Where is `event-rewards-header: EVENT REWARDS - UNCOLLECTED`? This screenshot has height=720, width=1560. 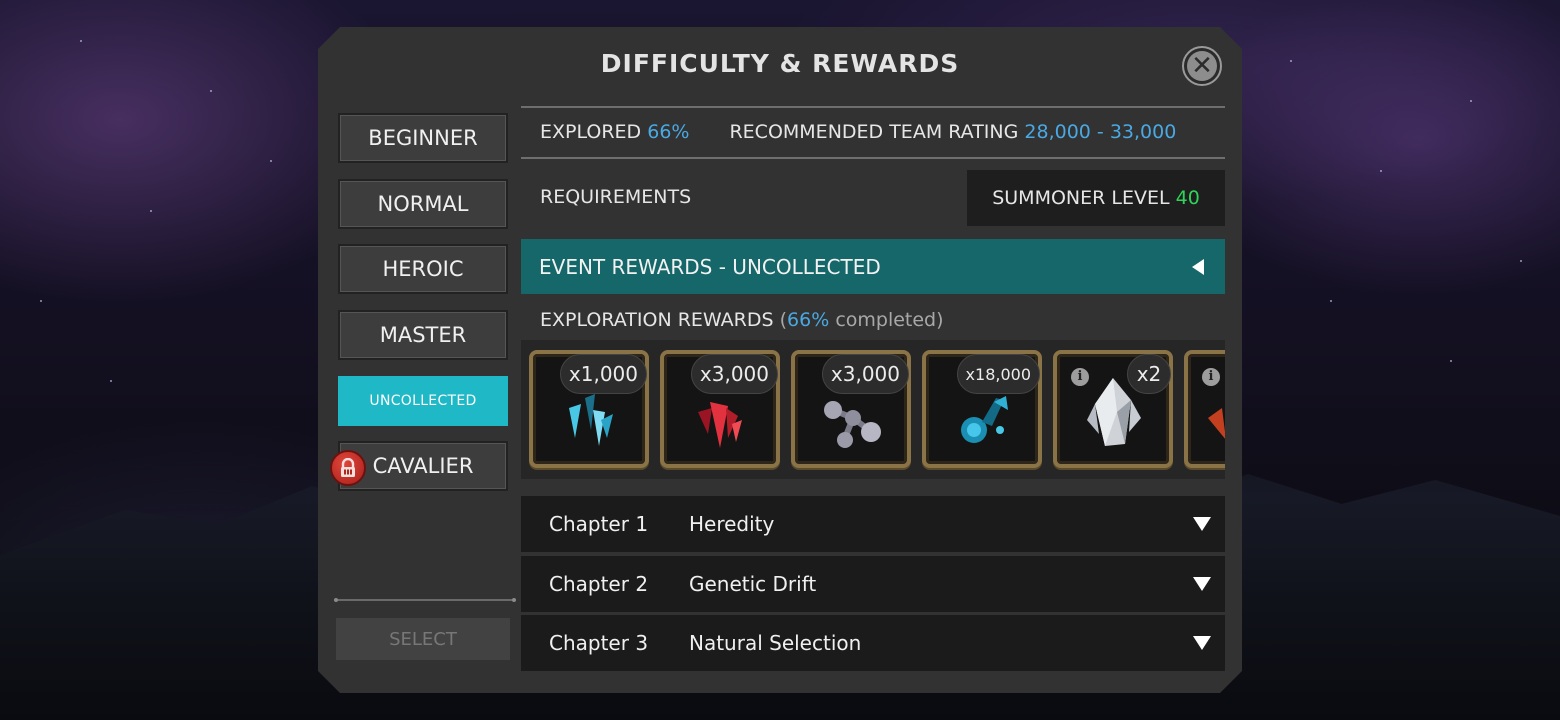 event-rewards-header: EVENT REWARDS - UNCOLLECTED is located at coordinates (873, 266).